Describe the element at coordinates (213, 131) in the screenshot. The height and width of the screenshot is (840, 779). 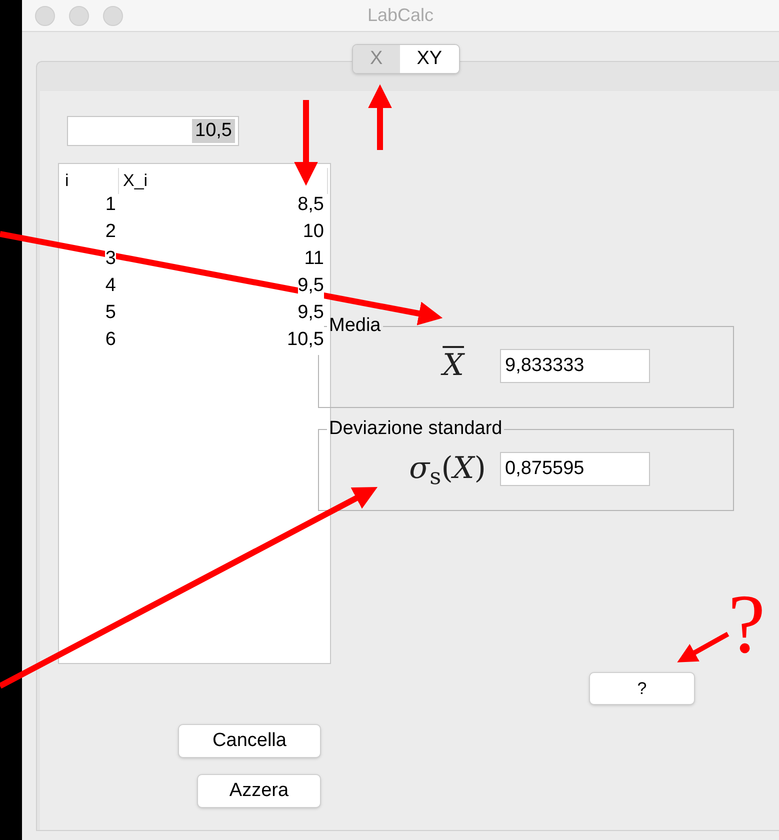
I see `selected-text: 10,5` at that location.